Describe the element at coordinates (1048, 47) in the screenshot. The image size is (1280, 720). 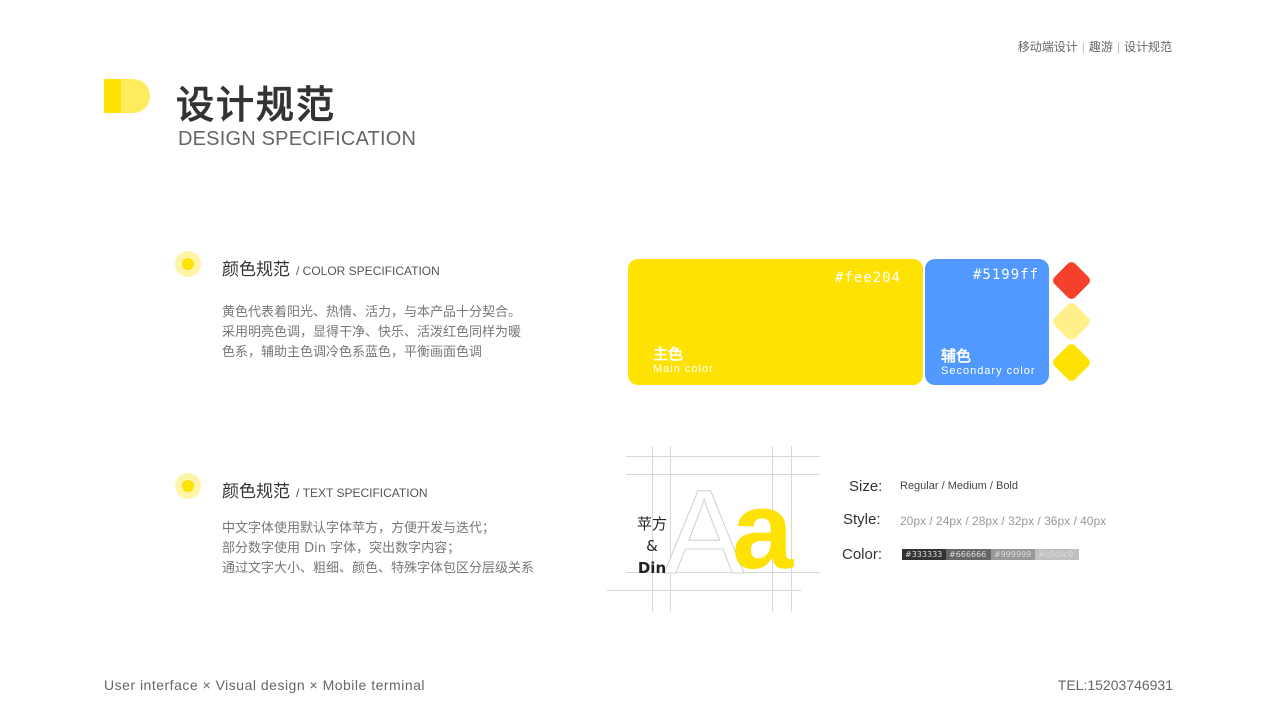
I see `breadcrumb-item-mobile-design: 移动端设计` at that location.